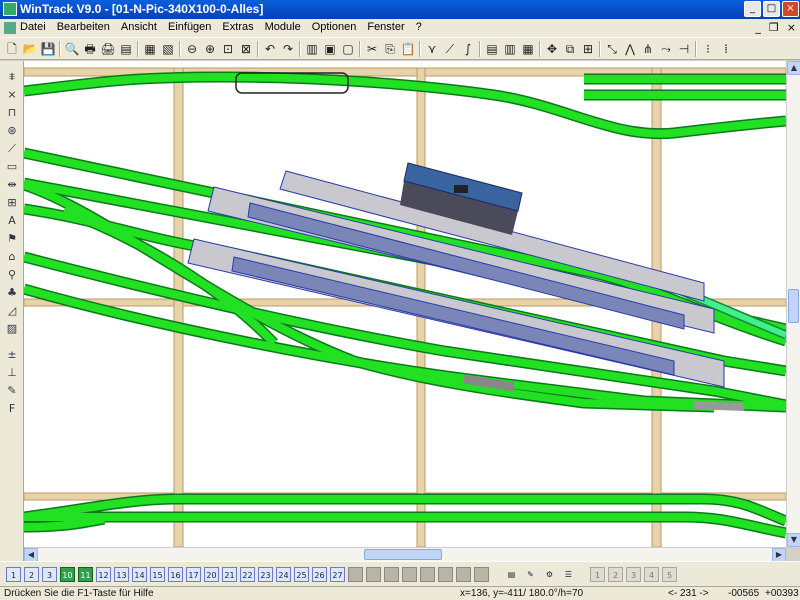  Describe the element at coordinates (588, 49) in the screenshot. I see `build-icon: ⊞` at that location.